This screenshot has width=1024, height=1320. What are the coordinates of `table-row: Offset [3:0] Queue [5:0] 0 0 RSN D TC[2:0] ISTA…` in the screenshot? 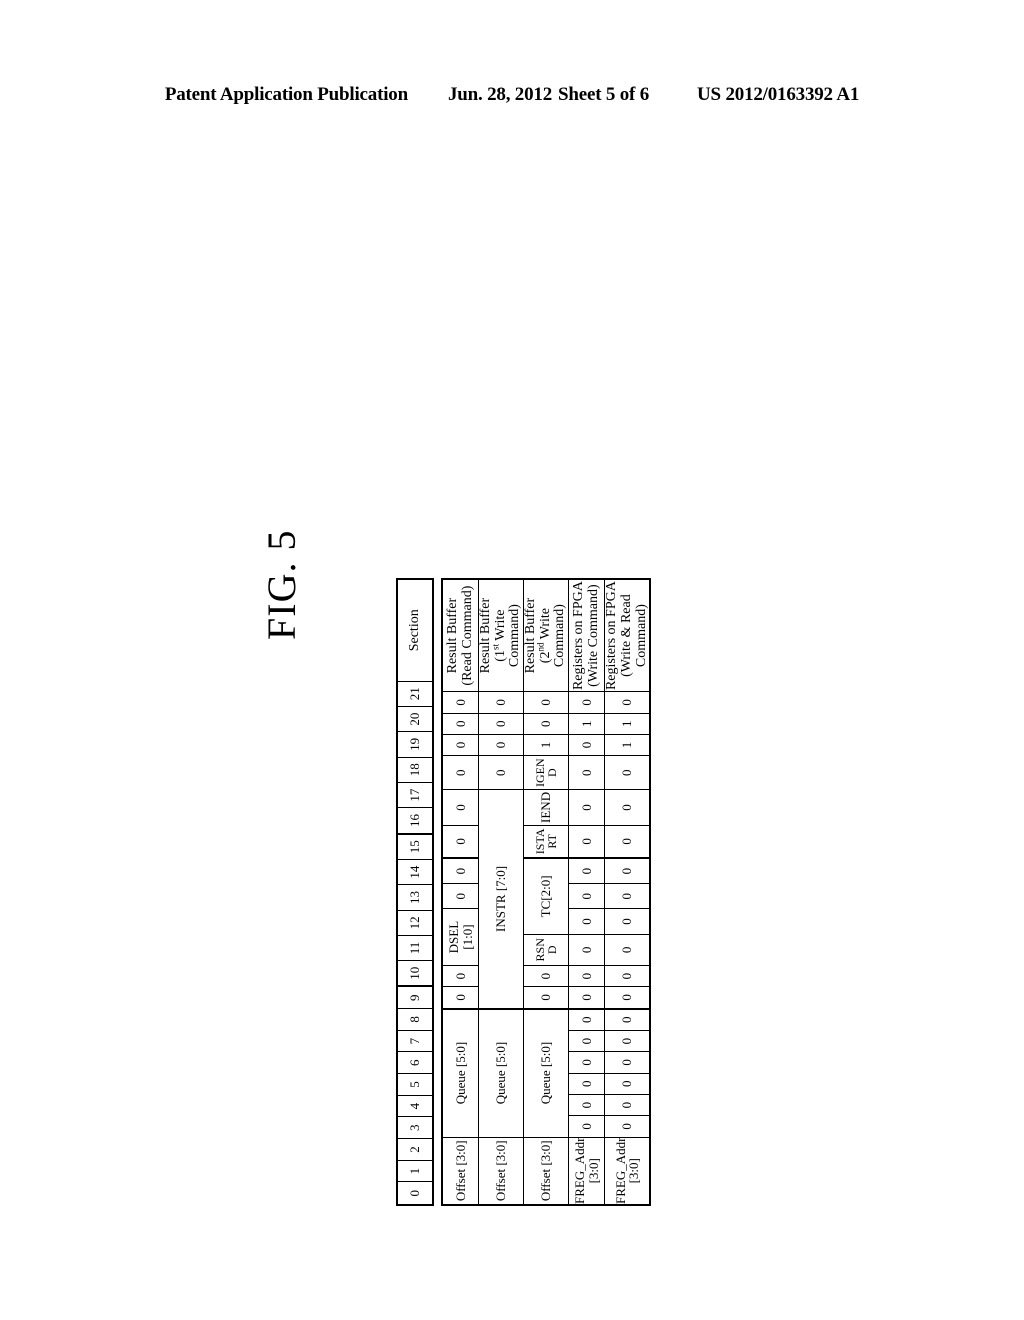 It's located at (546, 892).